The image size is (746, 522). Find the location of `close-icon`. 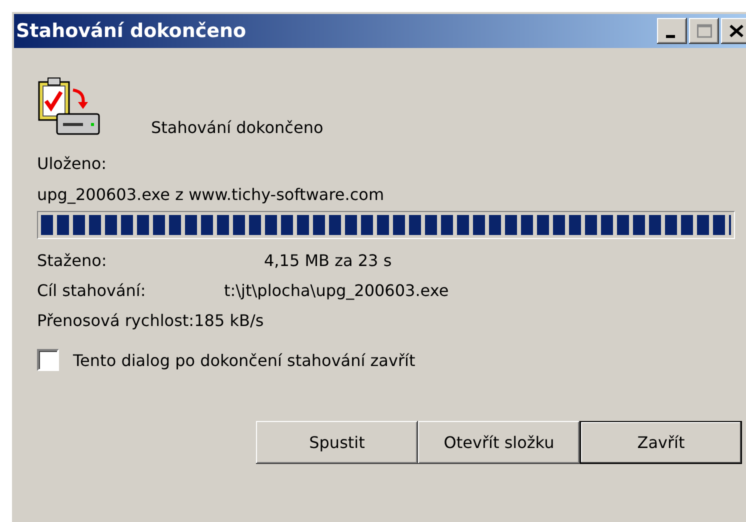

close-icon is located at coordinates (736, 31).